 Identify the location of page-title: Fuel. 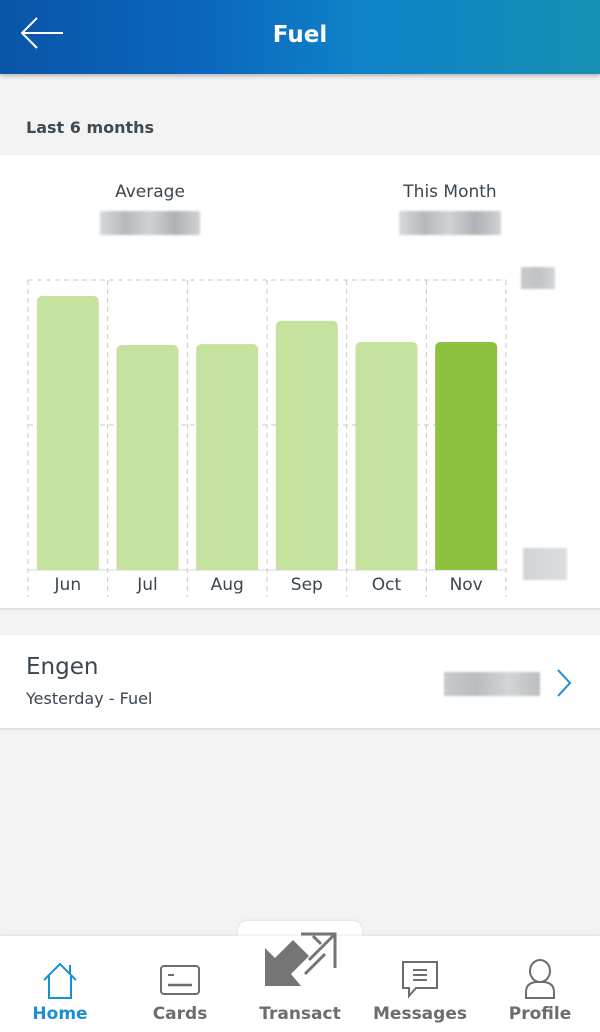
(300, 35).